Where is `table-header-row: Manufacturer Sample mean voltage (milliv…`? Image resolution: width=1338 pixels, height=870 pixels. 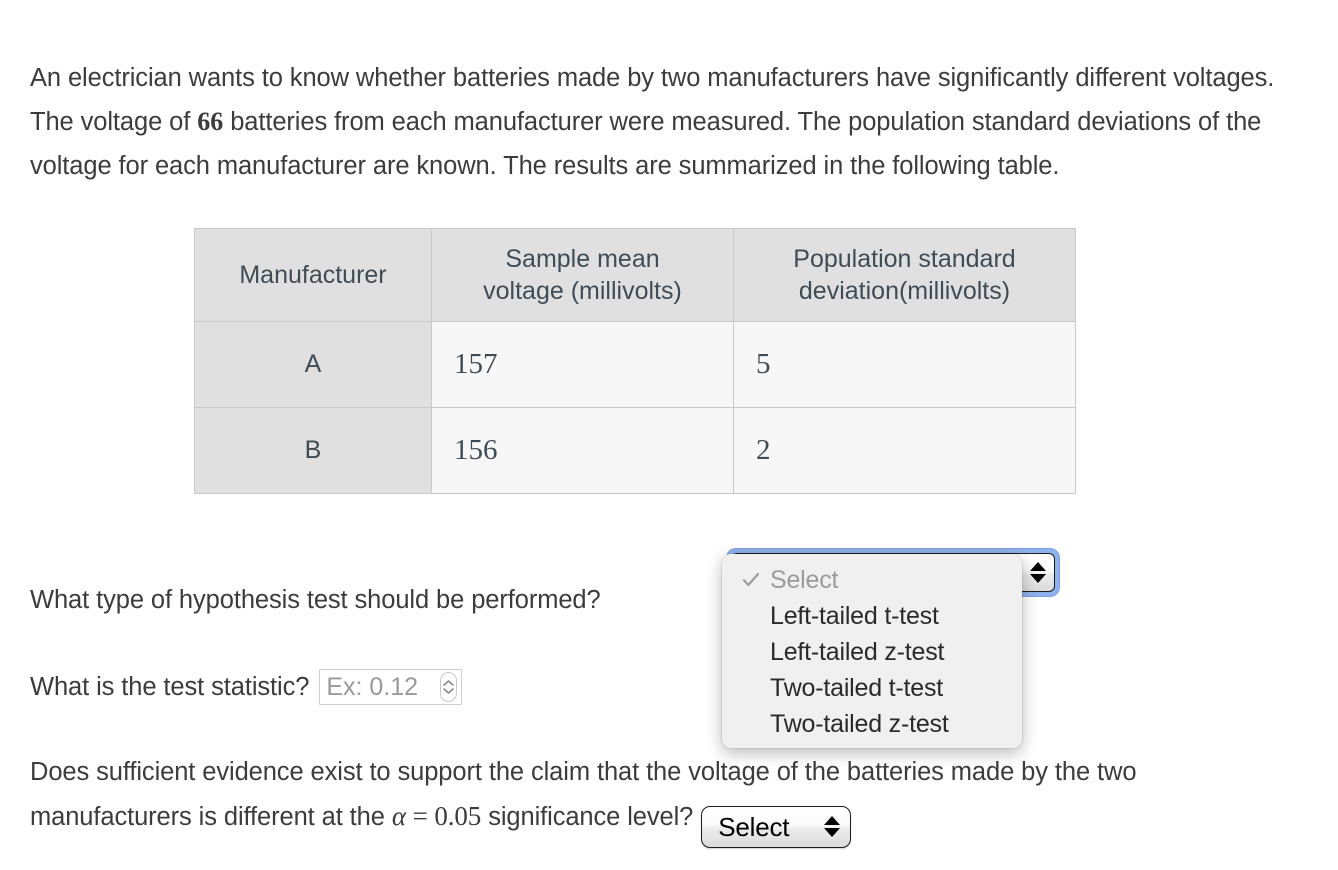 table-header-row: Manufacturer Sample mean voltage (milliv… is located at coordinates (635, 275).